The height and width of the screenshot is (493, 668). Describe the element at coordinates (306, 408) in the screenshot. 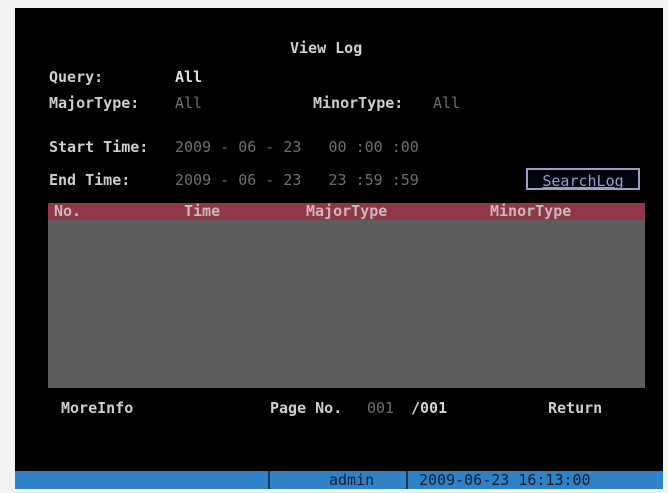

I see `page-number-label: Page No.` at that location.